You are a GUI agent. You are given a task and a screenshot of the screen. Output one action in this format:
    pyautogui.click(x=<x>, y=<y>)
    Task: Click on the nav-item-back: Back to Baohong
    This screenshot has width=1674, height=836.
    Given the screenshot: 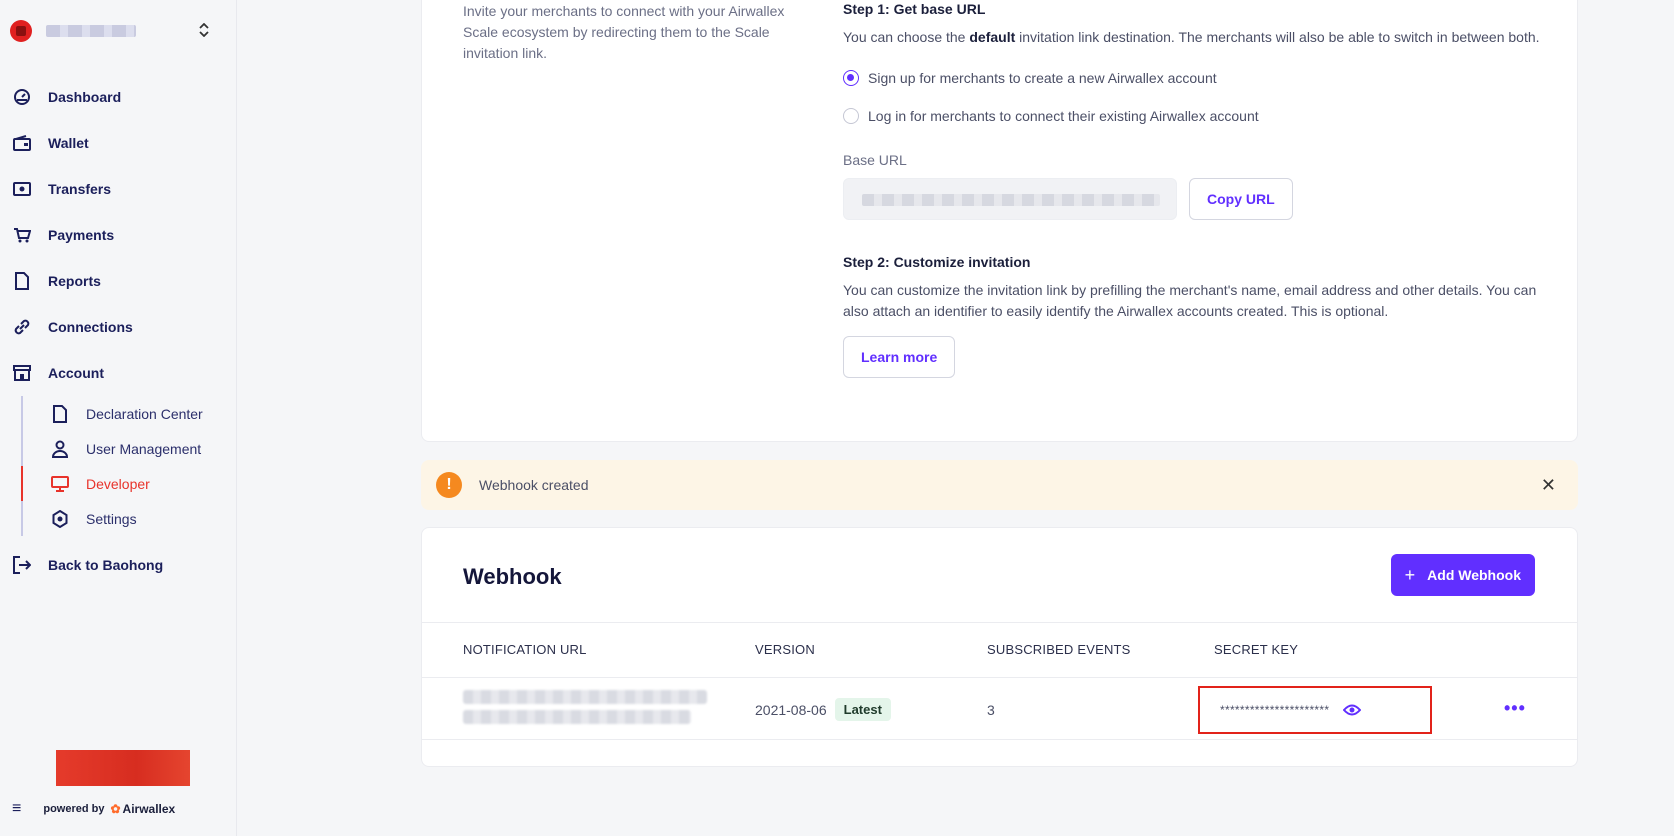 What is the action you would take?
    pyautogui.click(x=118, y=565)
    